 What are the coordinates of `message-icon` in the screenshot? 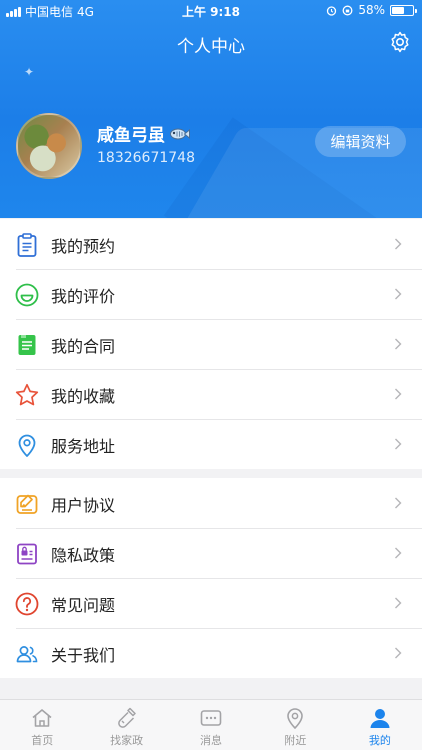 It's located at (211, 718).